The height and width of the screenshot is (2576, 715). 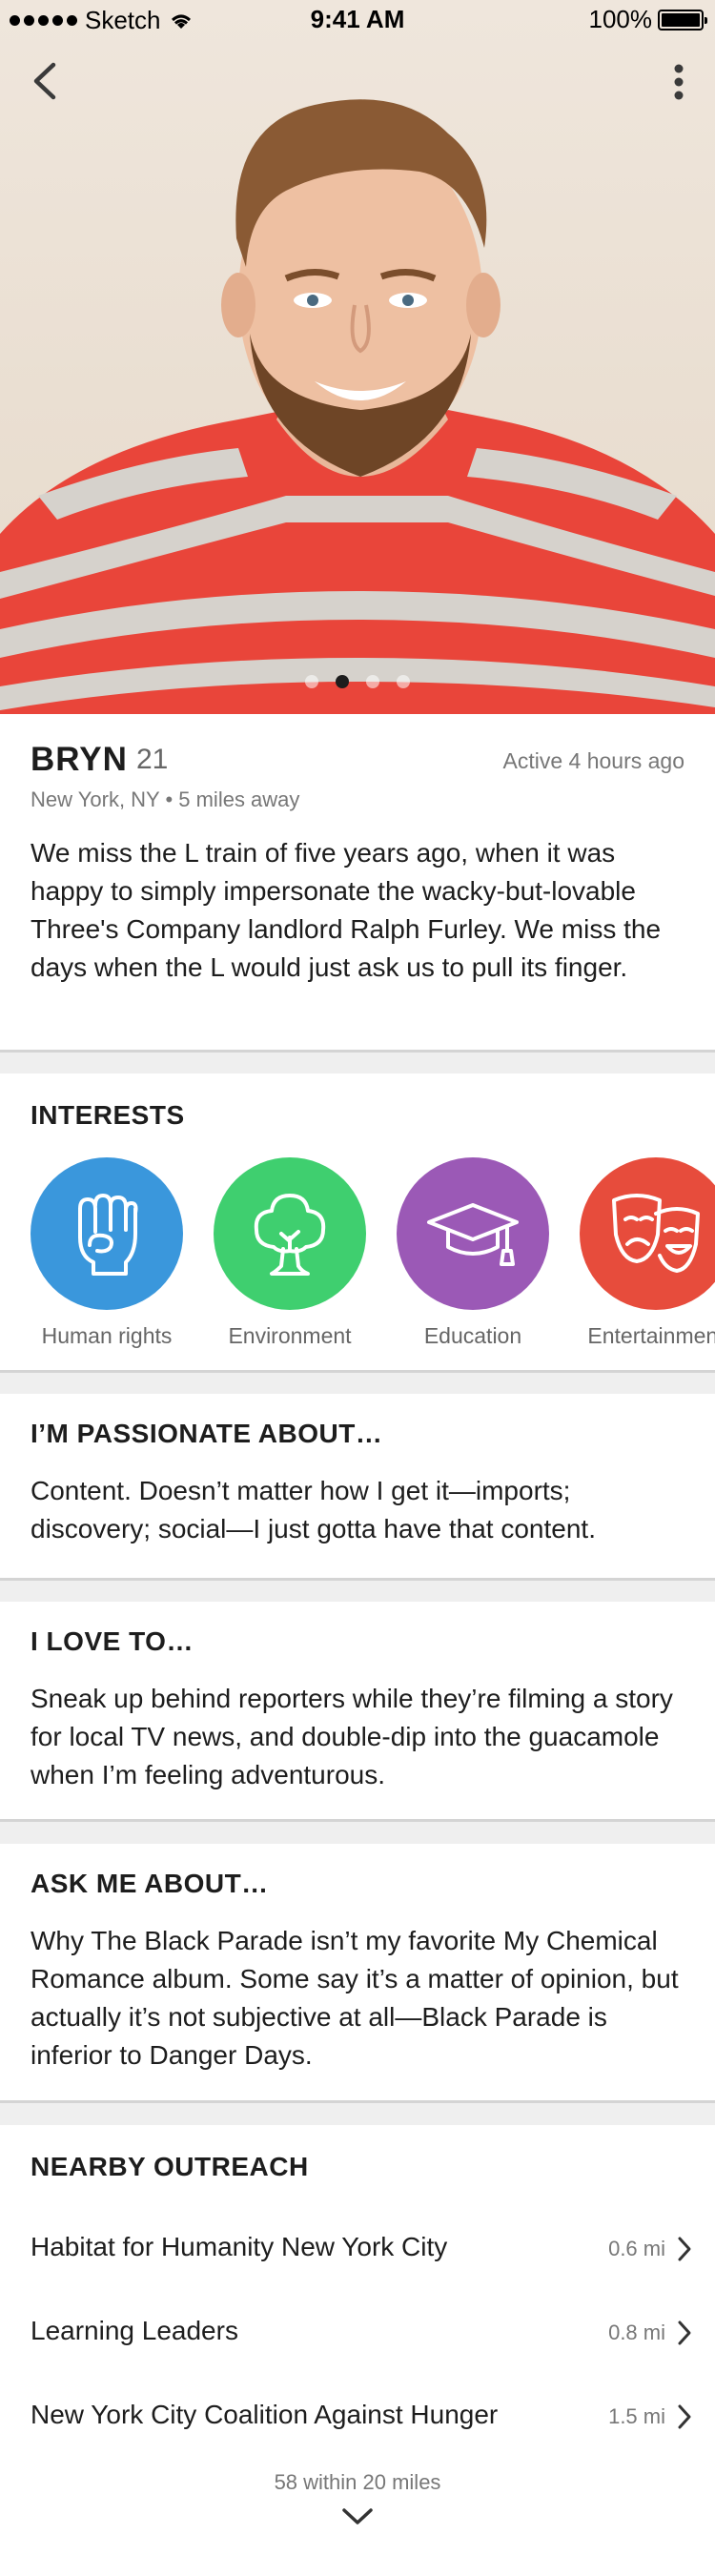 What do you see at coordinates (343, 681) in the screenshot?
I see `pager-dot-active` at bounding box center [343, 681].